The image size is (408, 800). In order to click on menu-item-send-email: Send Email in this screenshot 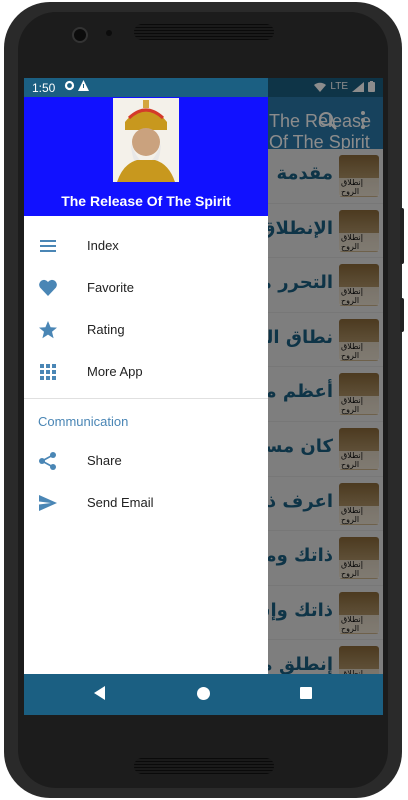, I will do `click(146, 504)`.